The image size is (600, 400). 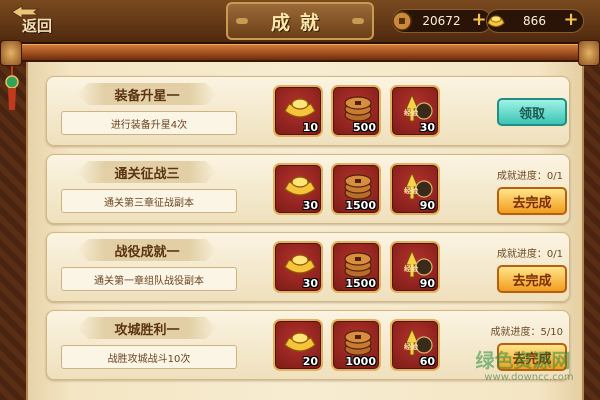 I want to click on watermark-url: www.downcc.com, so click(x=529, y=377).